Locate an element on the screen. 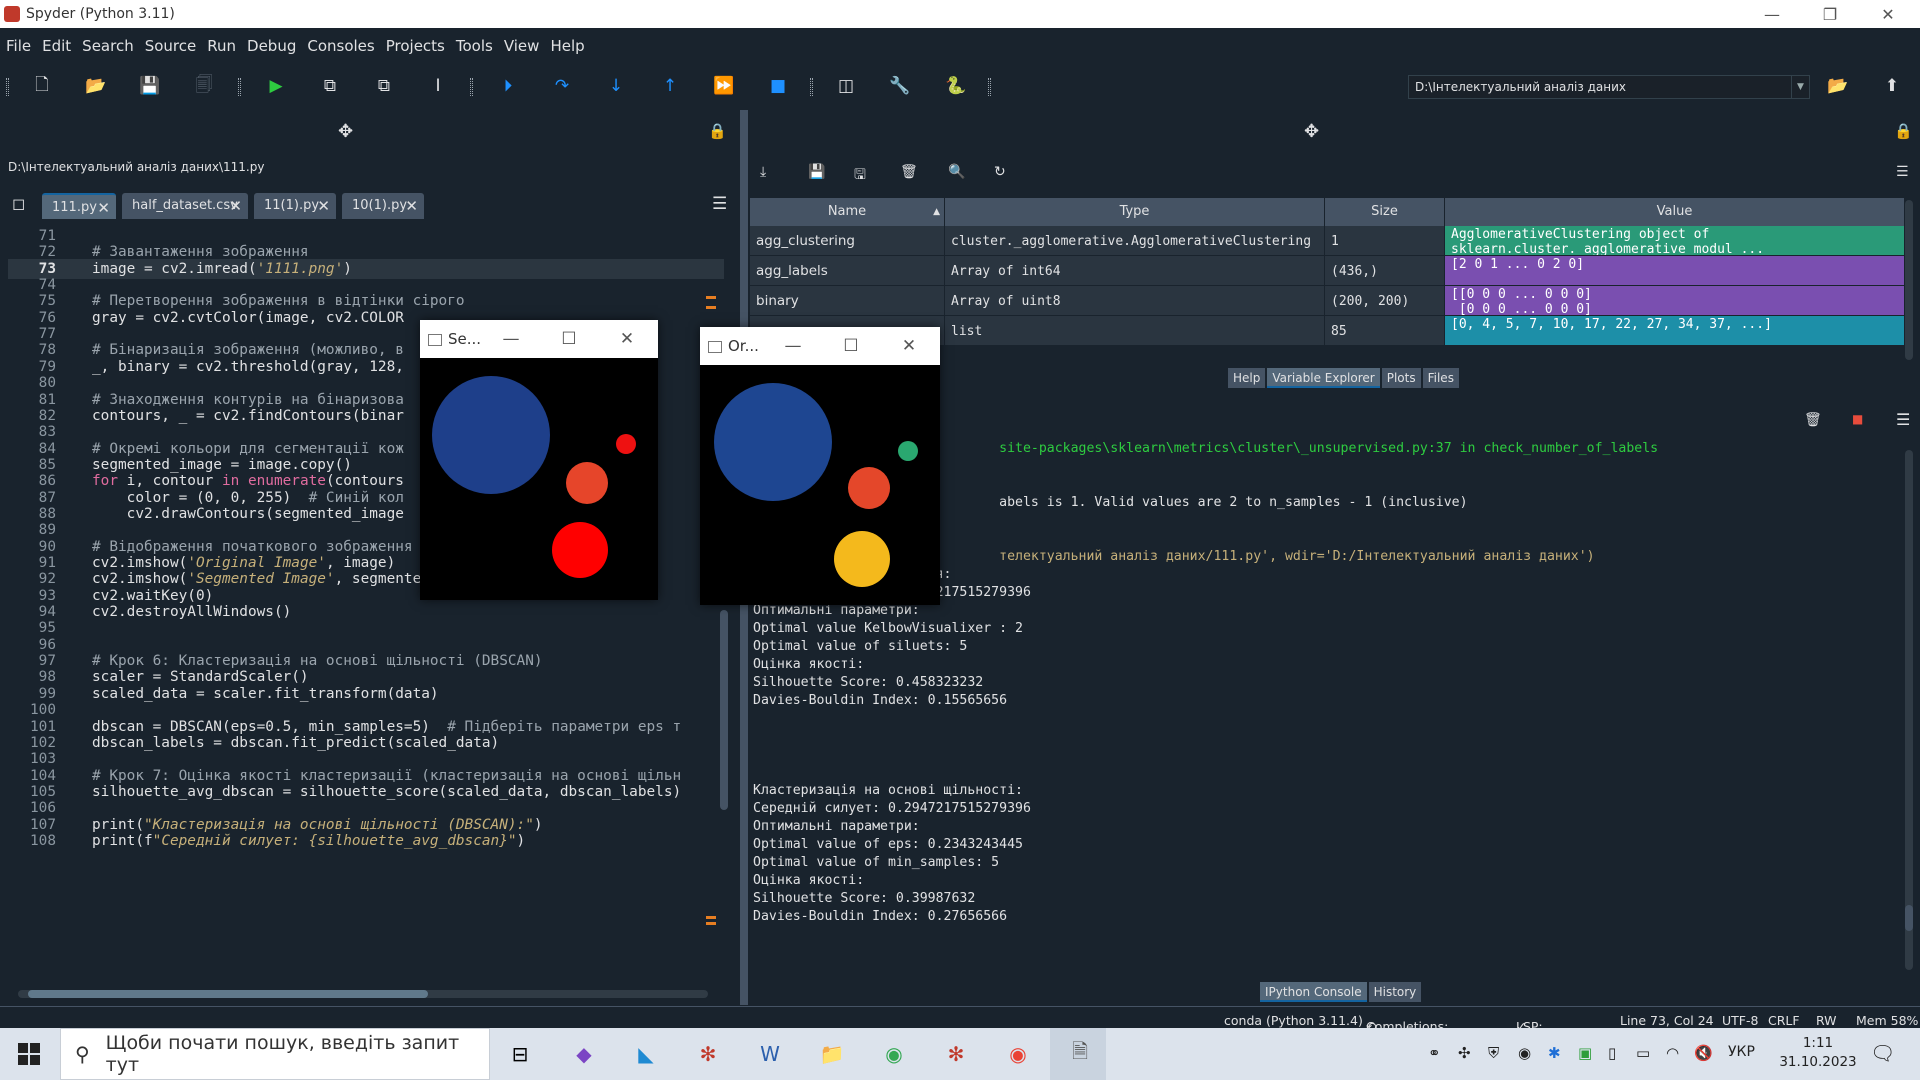  interrupt-kernel-icon: ■ is located at coordinates (1857, 419).